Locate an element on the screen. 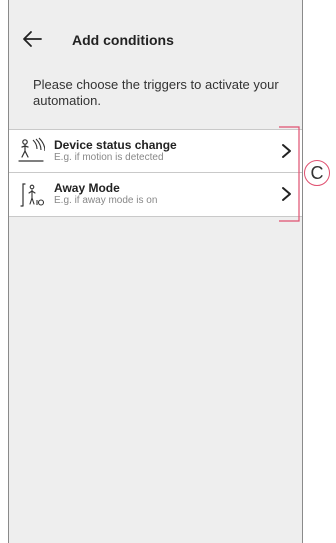 The image size is (336, 543). away-mode-icon is located at coordinates (32, 195).